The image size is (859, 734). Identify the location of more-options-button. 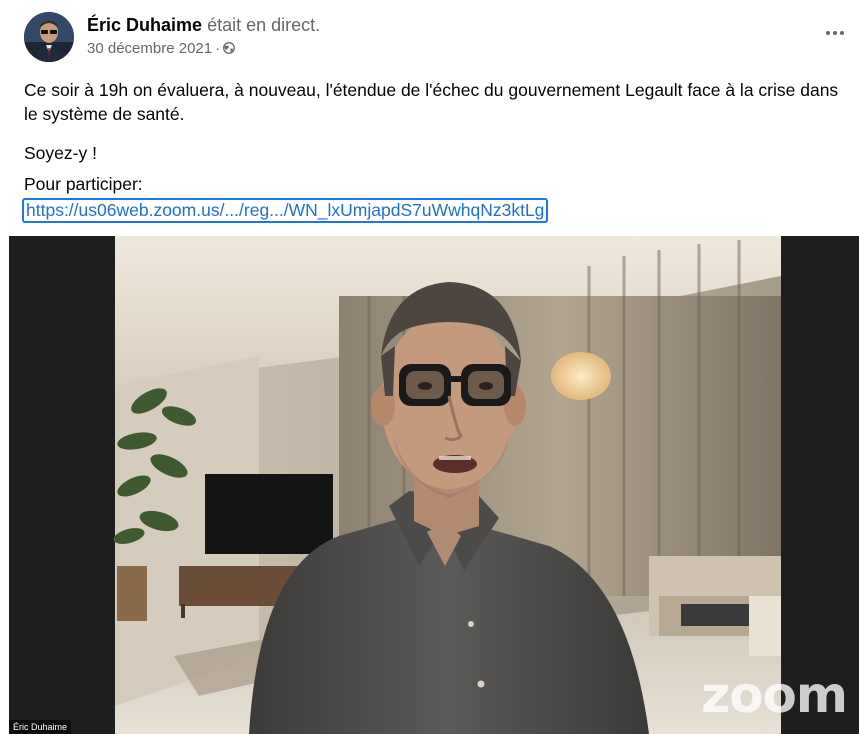
(835, 32).